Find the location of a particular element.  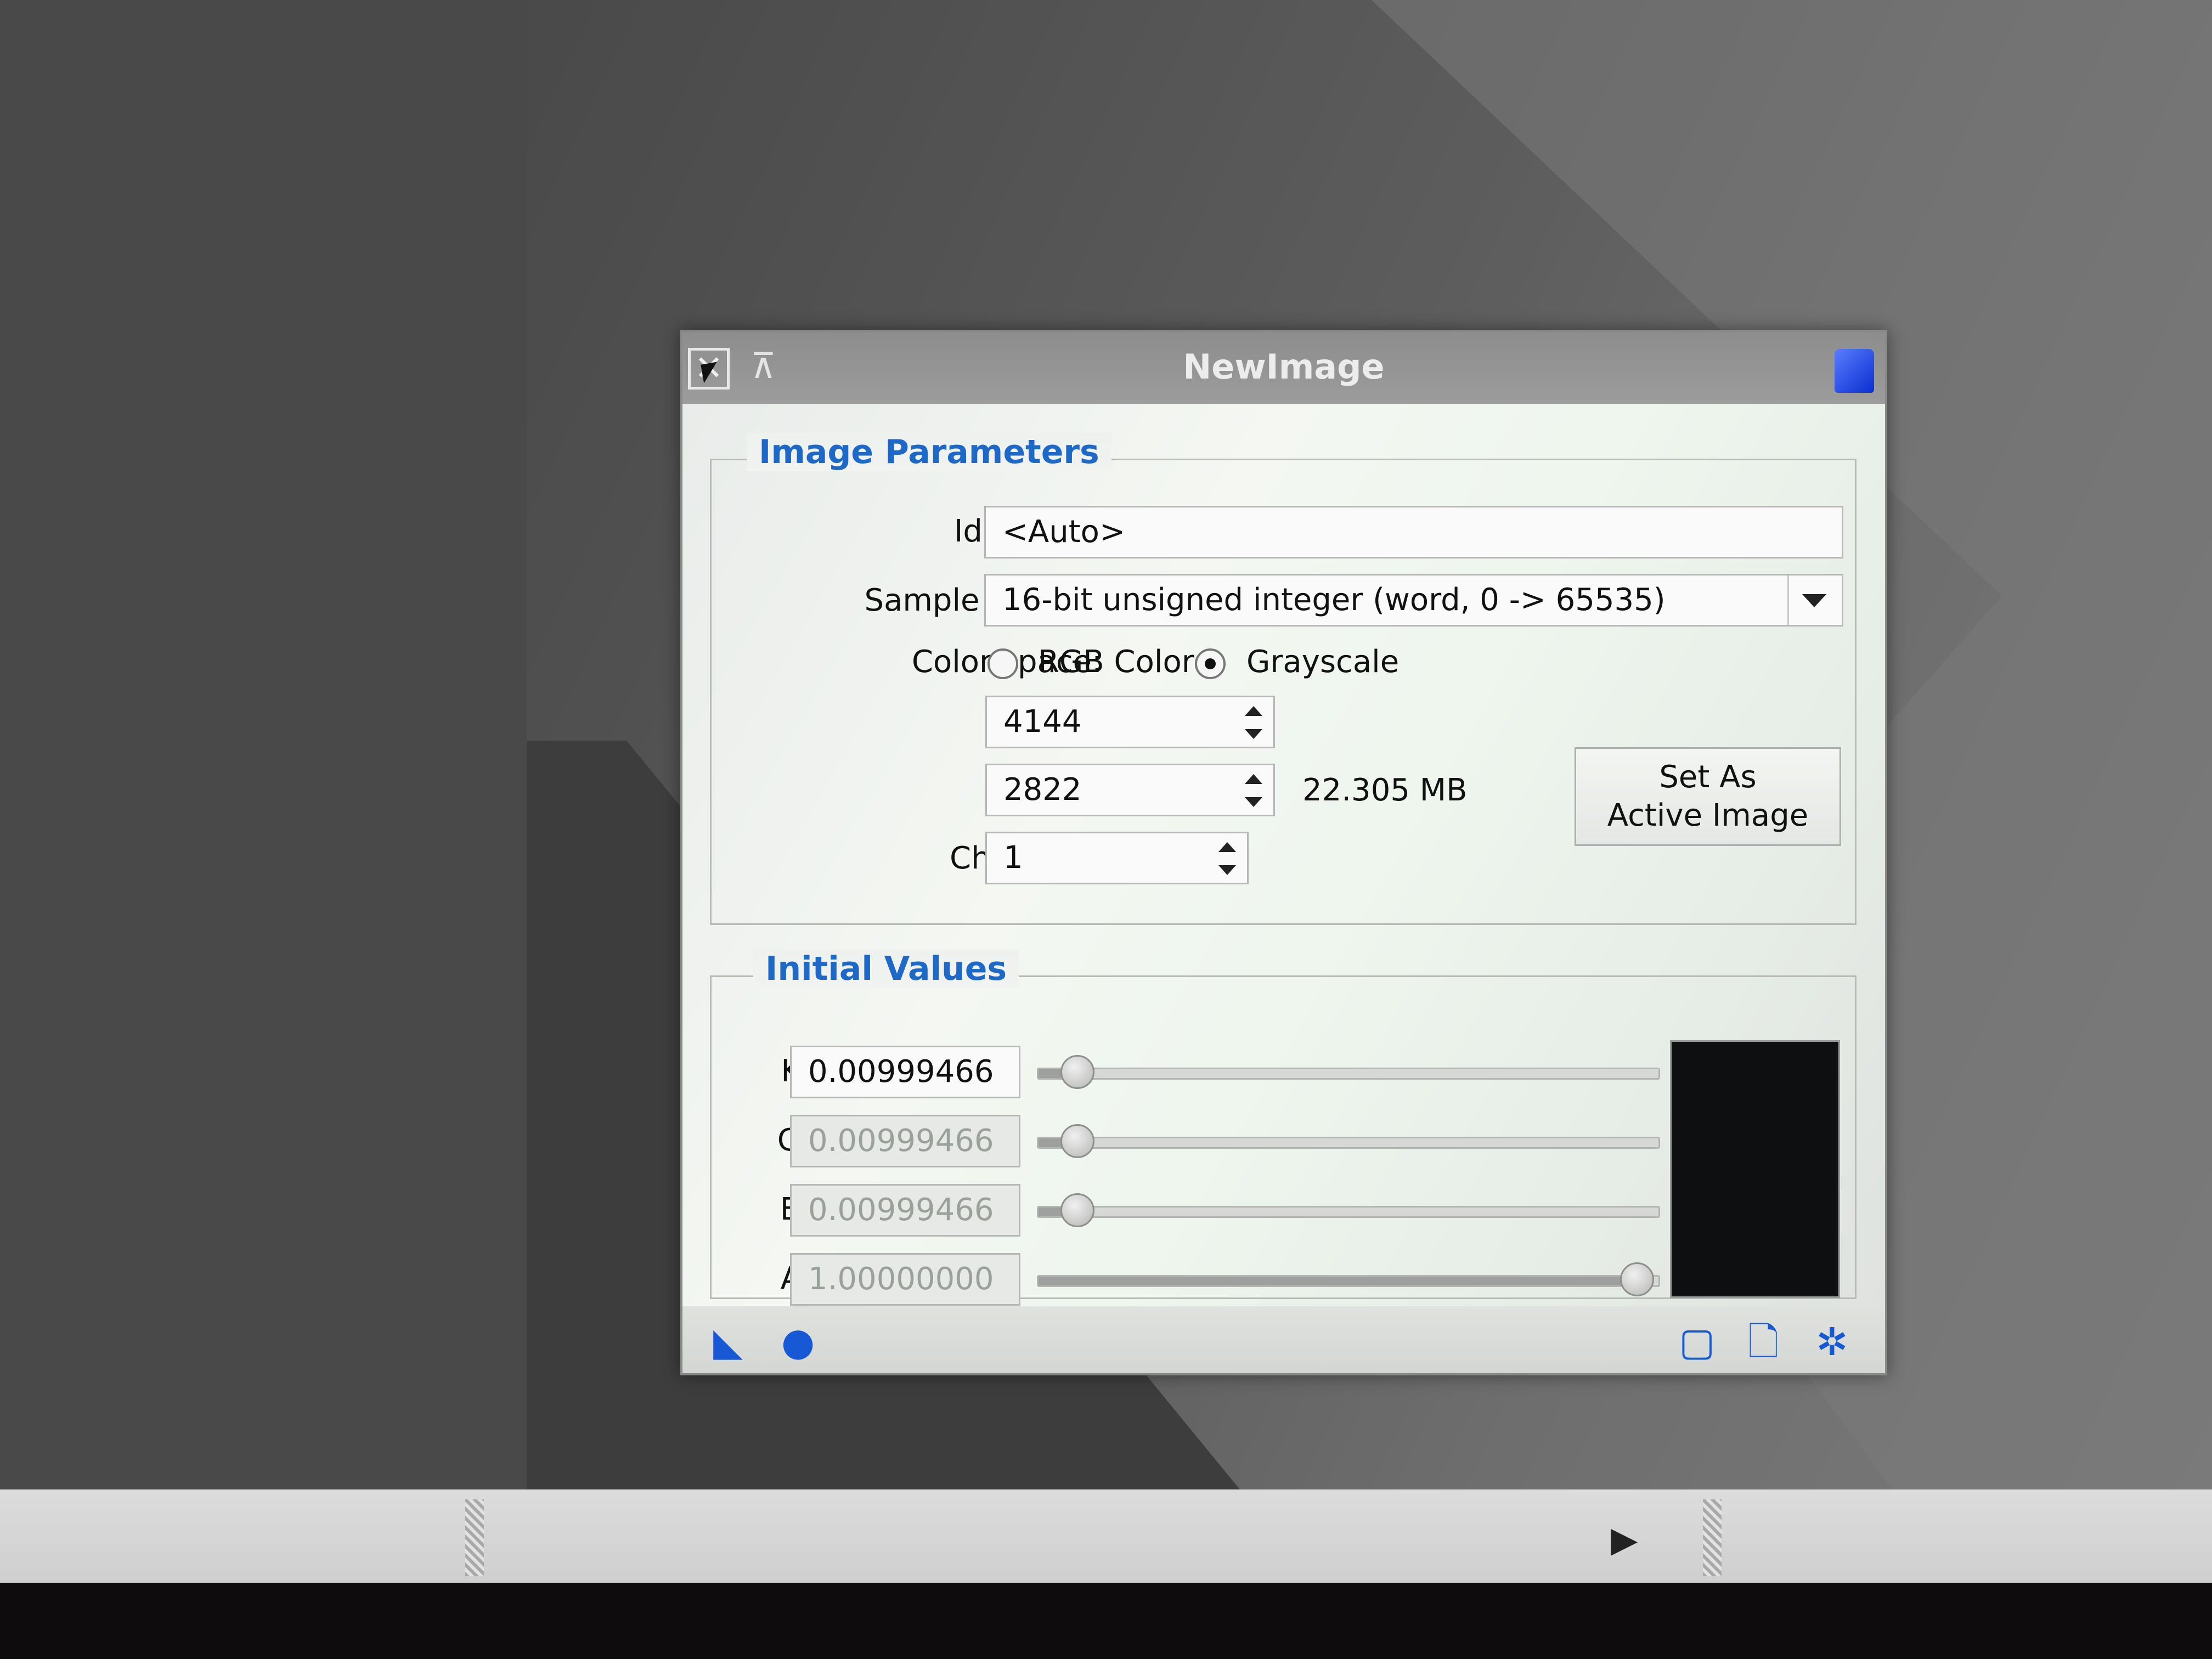

dialog-title: NewImage is located at coordinates (1284, 367).